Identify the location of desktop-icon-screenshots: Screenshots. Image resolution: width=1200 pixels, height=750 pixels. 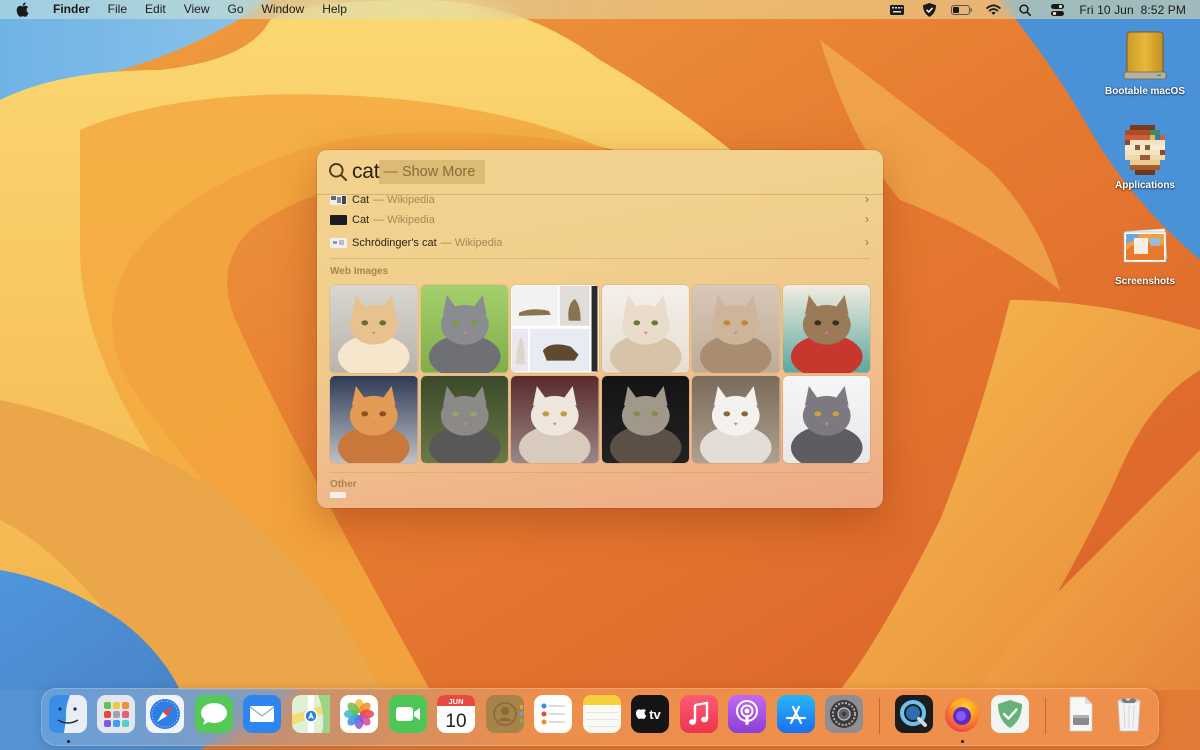
(1145, 252).